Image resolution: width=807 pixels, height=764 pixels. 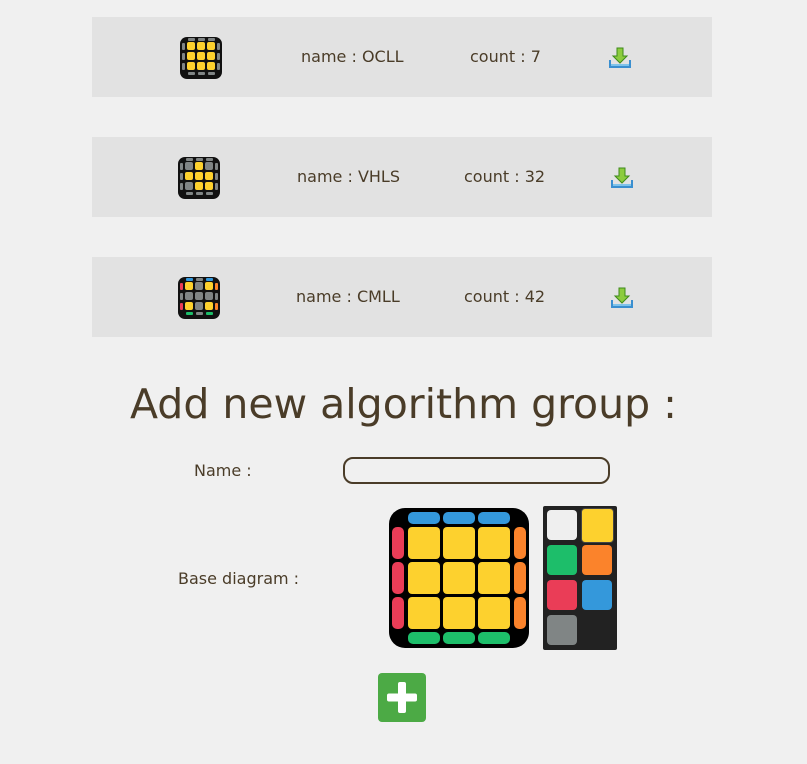 What do you see at coordinates (505, 296) in the screenshot?
I see `group-count: count : 42` at bounding box center [505, 296].